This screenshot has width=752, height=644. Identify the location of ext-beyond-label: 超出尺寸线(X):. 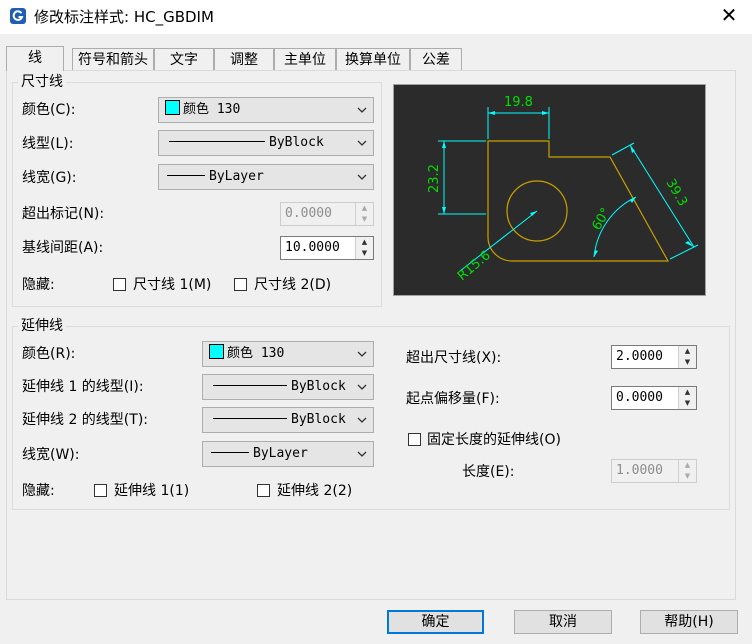
(454, 358).